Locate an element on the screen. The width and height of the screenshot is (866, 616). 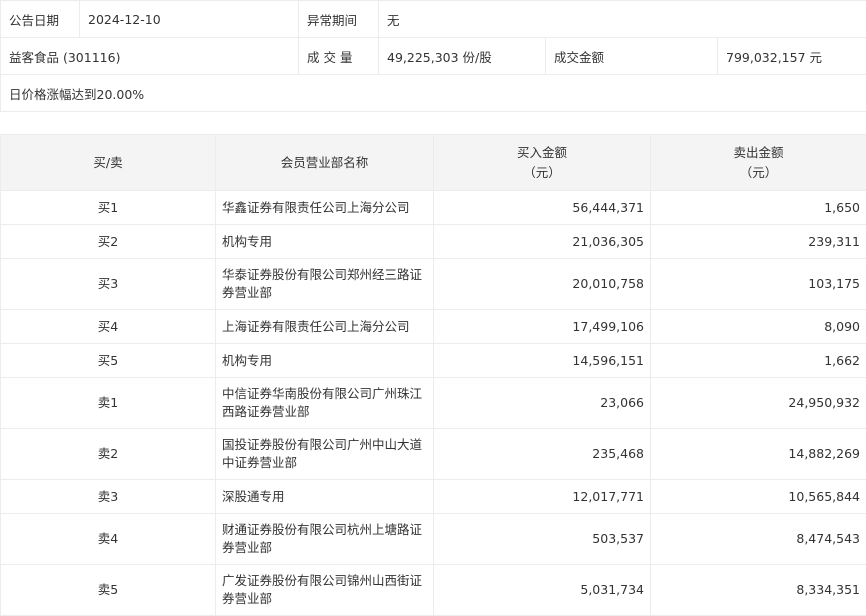
side-cell: 卖3 is located at coordinates (108, 497).